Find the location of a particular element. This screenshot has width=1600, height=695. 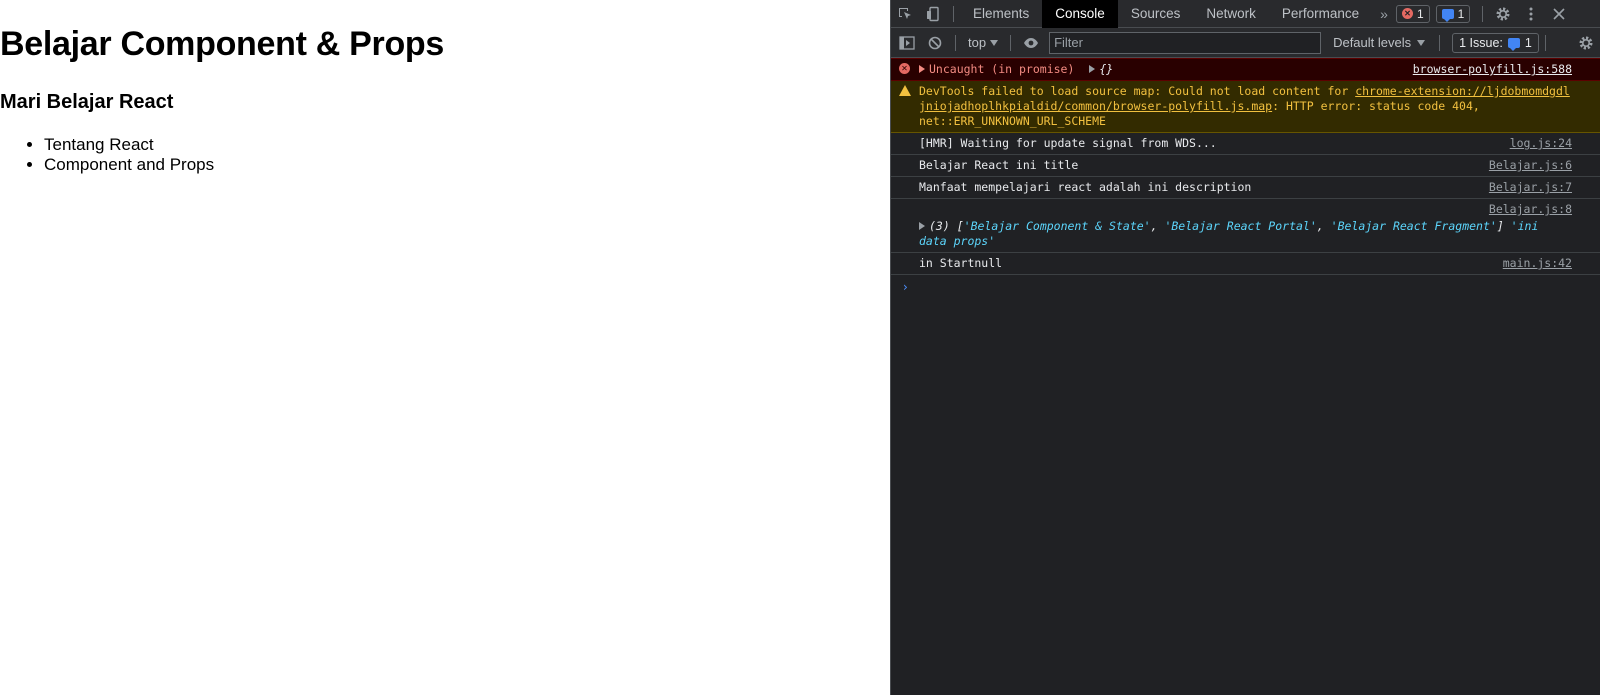

page-subtitle: Mari Belajar React is located at coordinates (87, 102).